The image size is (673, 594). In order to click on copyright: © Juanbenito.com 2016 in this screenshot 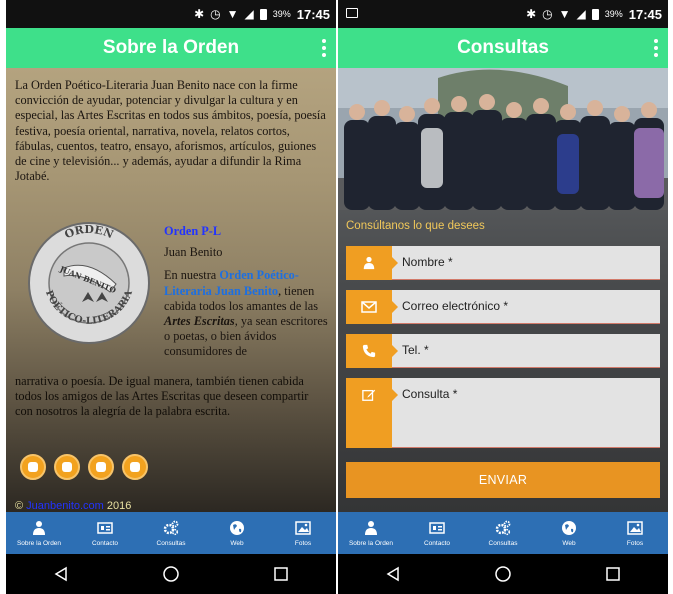, I will do `click(73, 506)`.